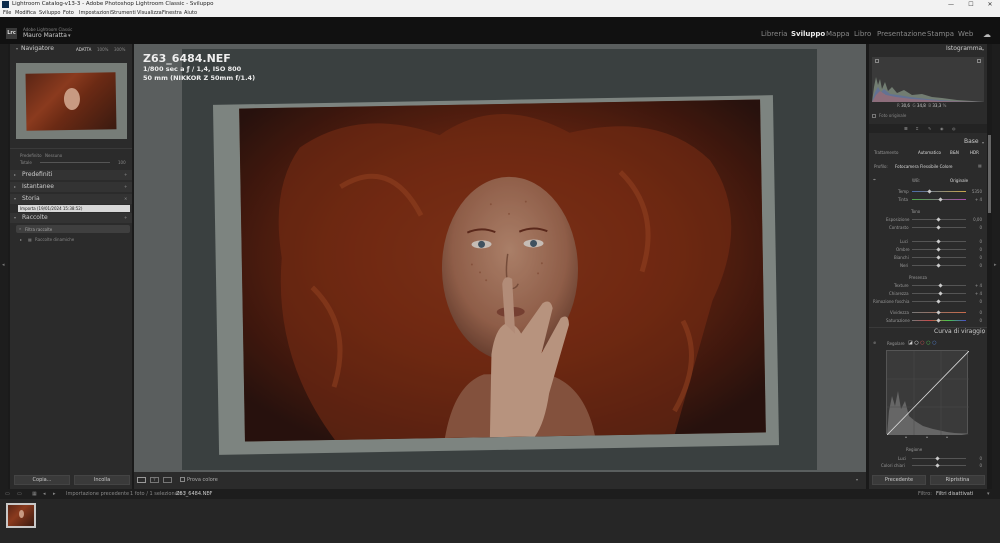 The width and height of the screenshot is (1000, 543). Describe the element at coordinates (899, 480) in the screenshot. I see `previous-button: Precedente` at that location.